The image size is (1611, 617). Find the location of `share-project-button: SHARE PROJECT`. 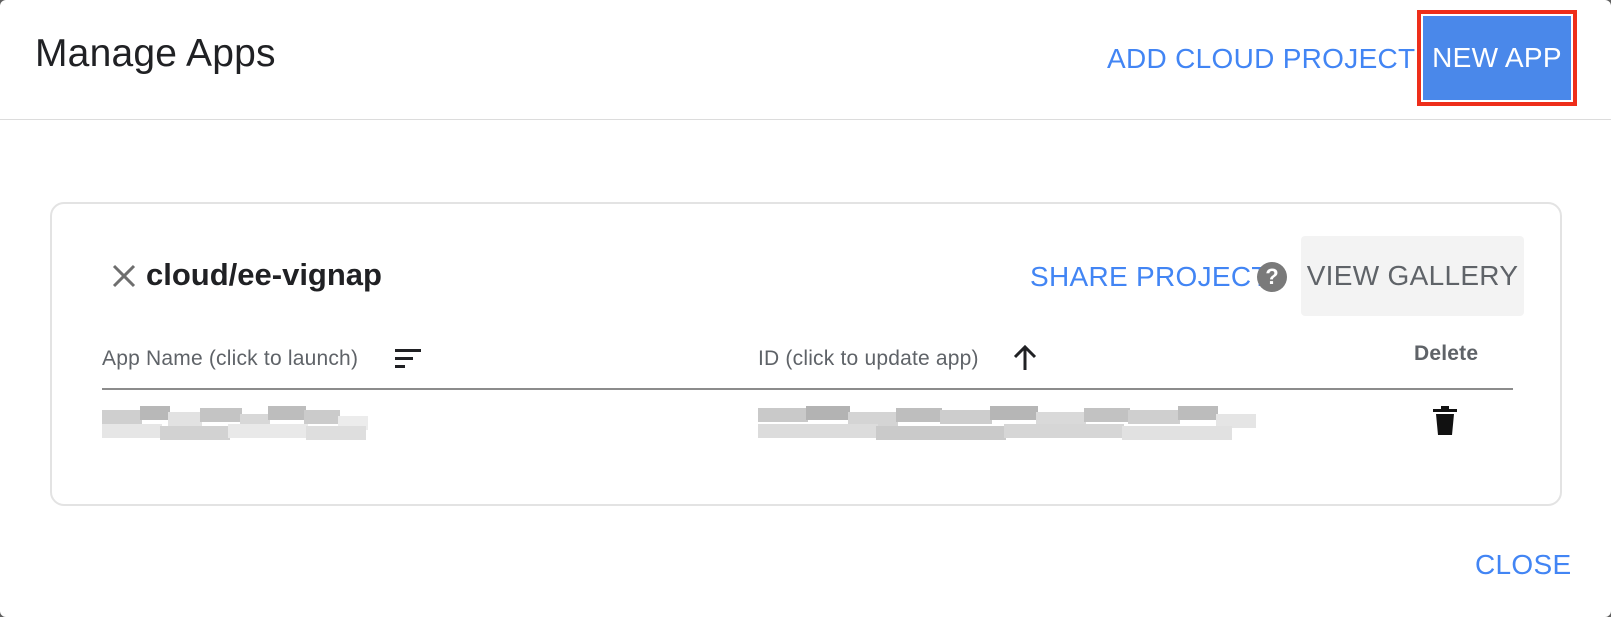

share-project-button: SHARE PROJECT is located at coordinates (1149, 277).